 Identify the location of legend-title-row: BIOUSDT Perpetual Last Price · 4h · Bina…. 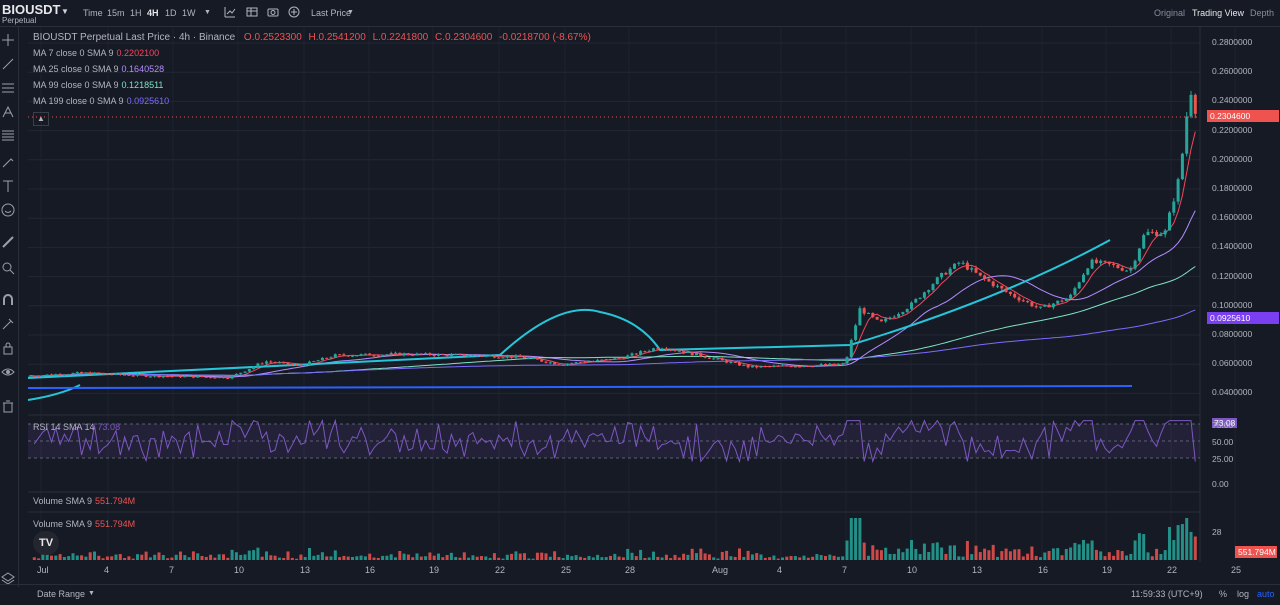
(312, 37).